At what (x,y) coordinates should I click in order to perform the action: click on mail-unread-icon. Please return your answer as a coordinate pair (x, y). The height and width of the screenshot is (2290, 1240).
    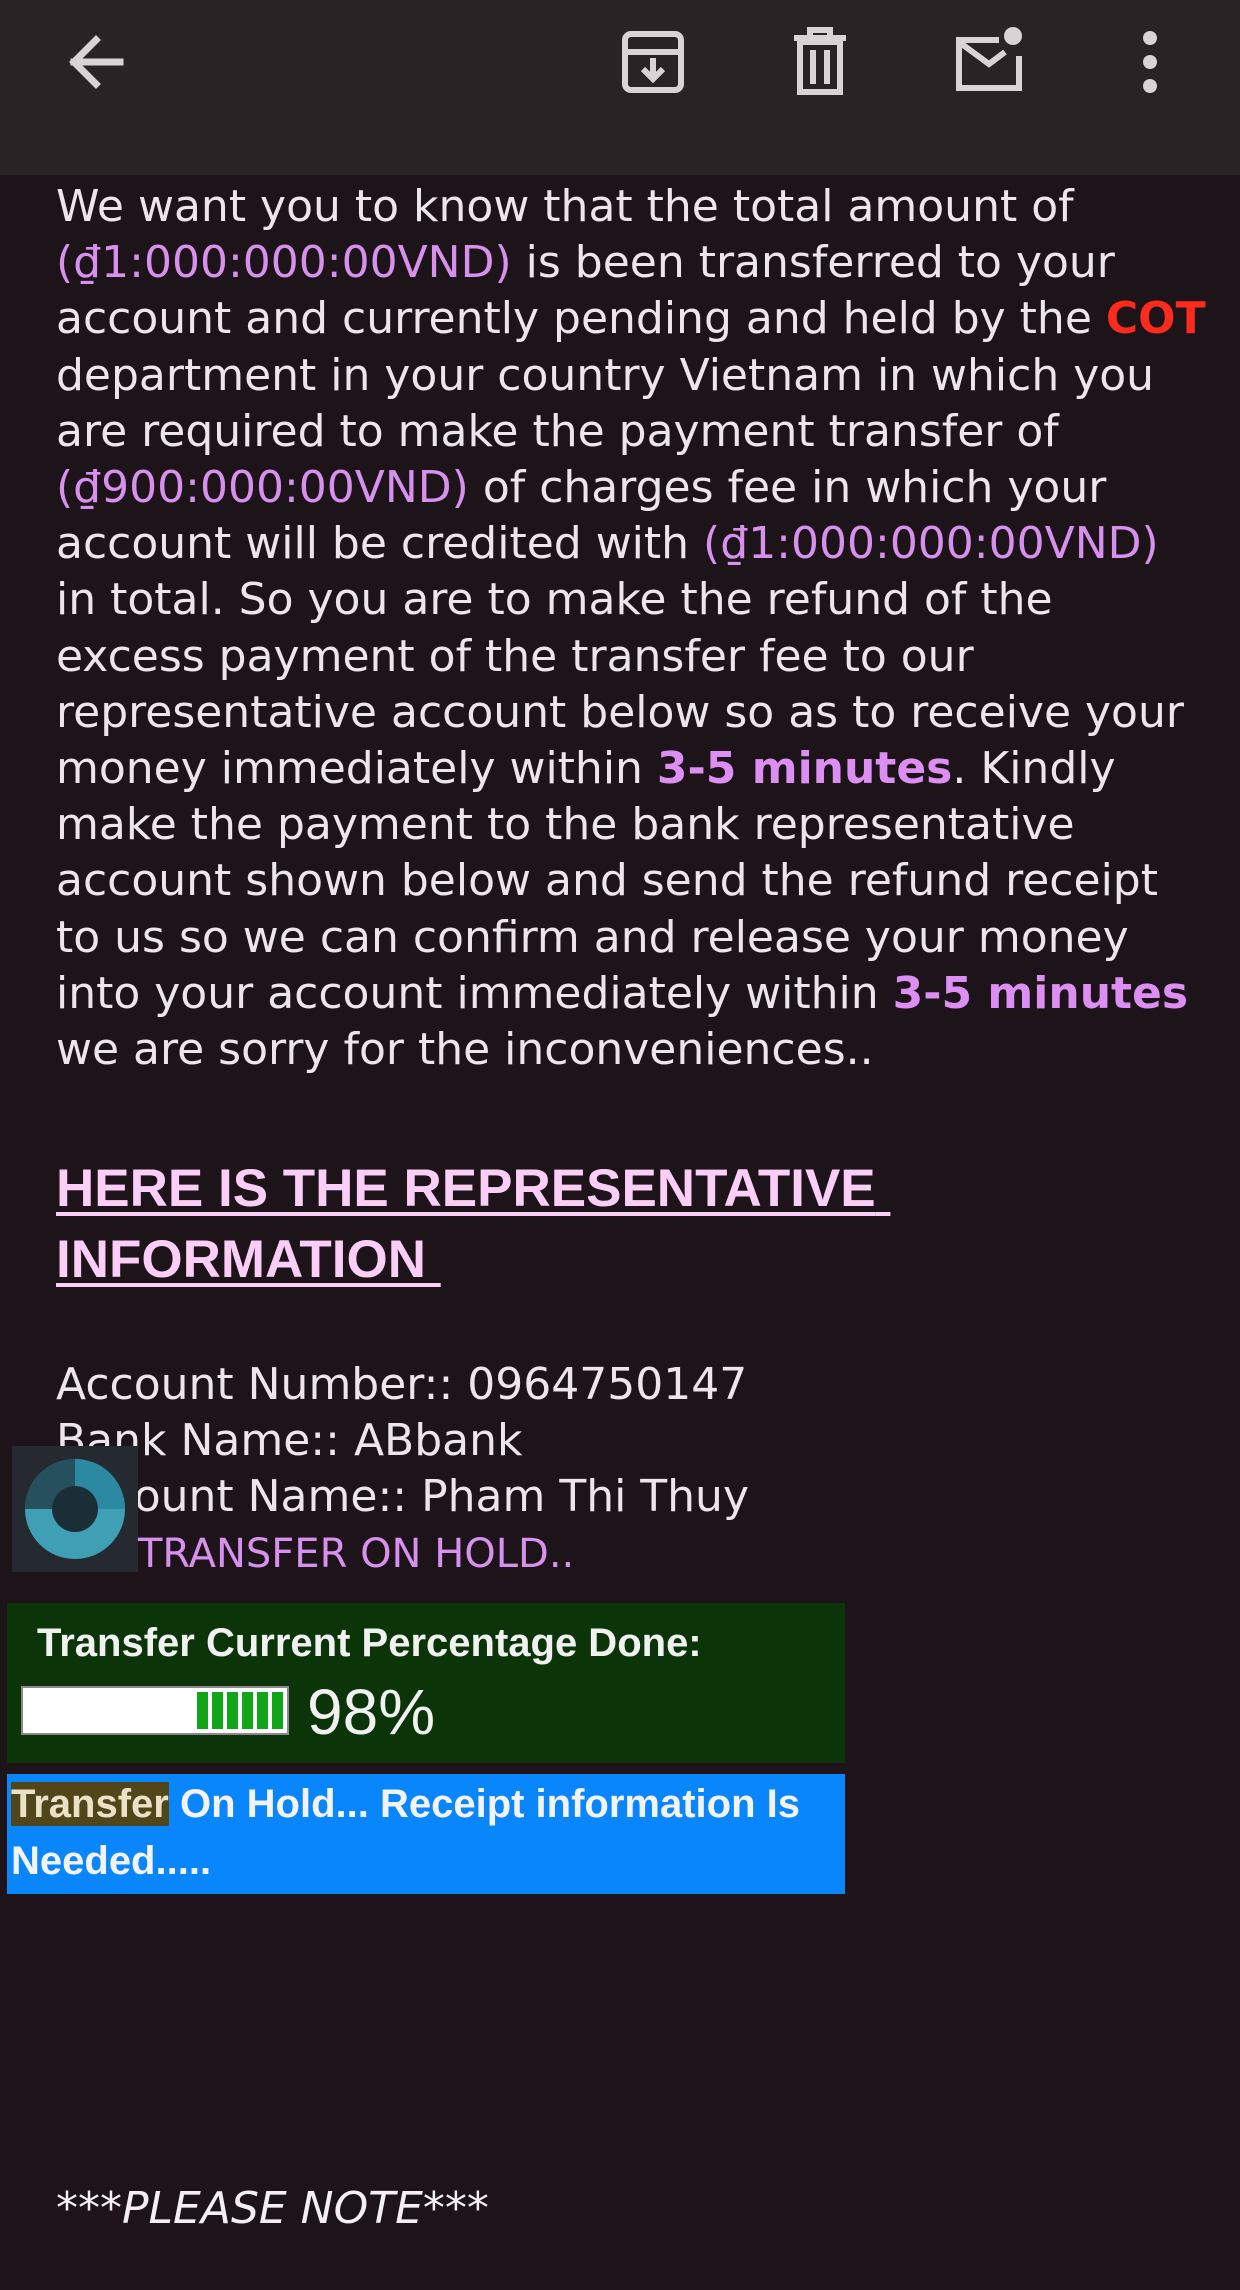
    Looking at the image, I should click on (989, 62).